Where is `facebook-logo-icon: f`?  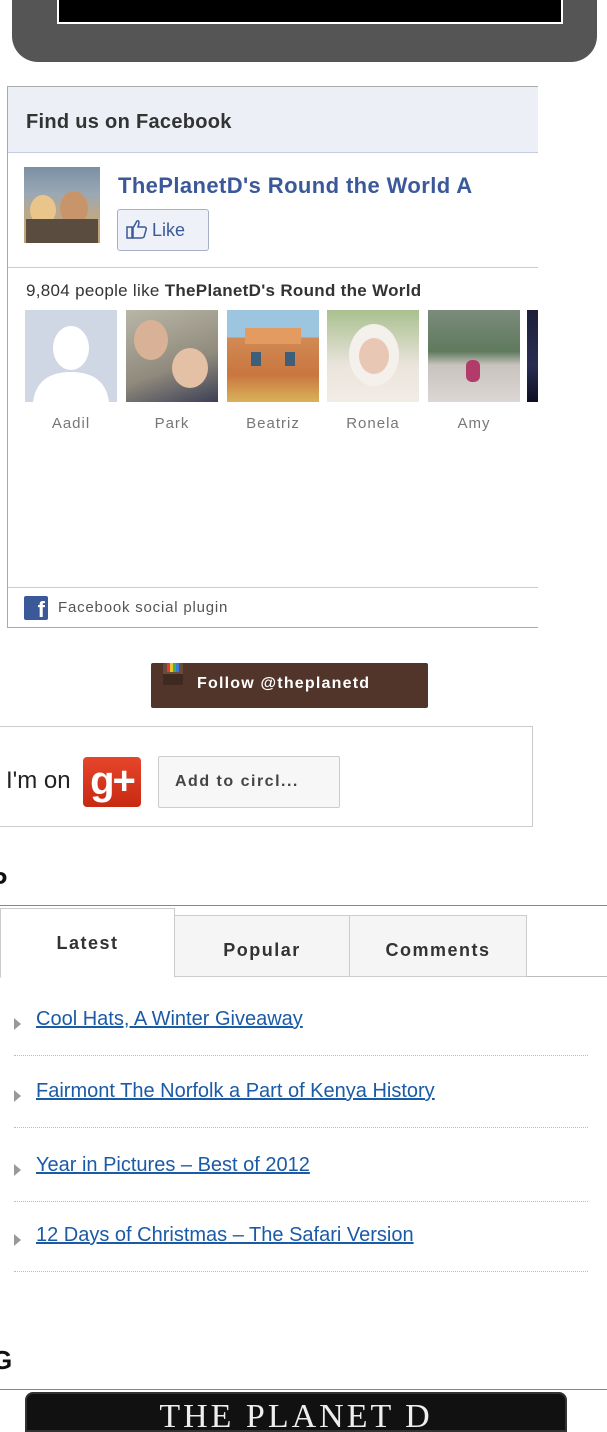
facebook-logo-icon: f is located at coordinates (36, 608).